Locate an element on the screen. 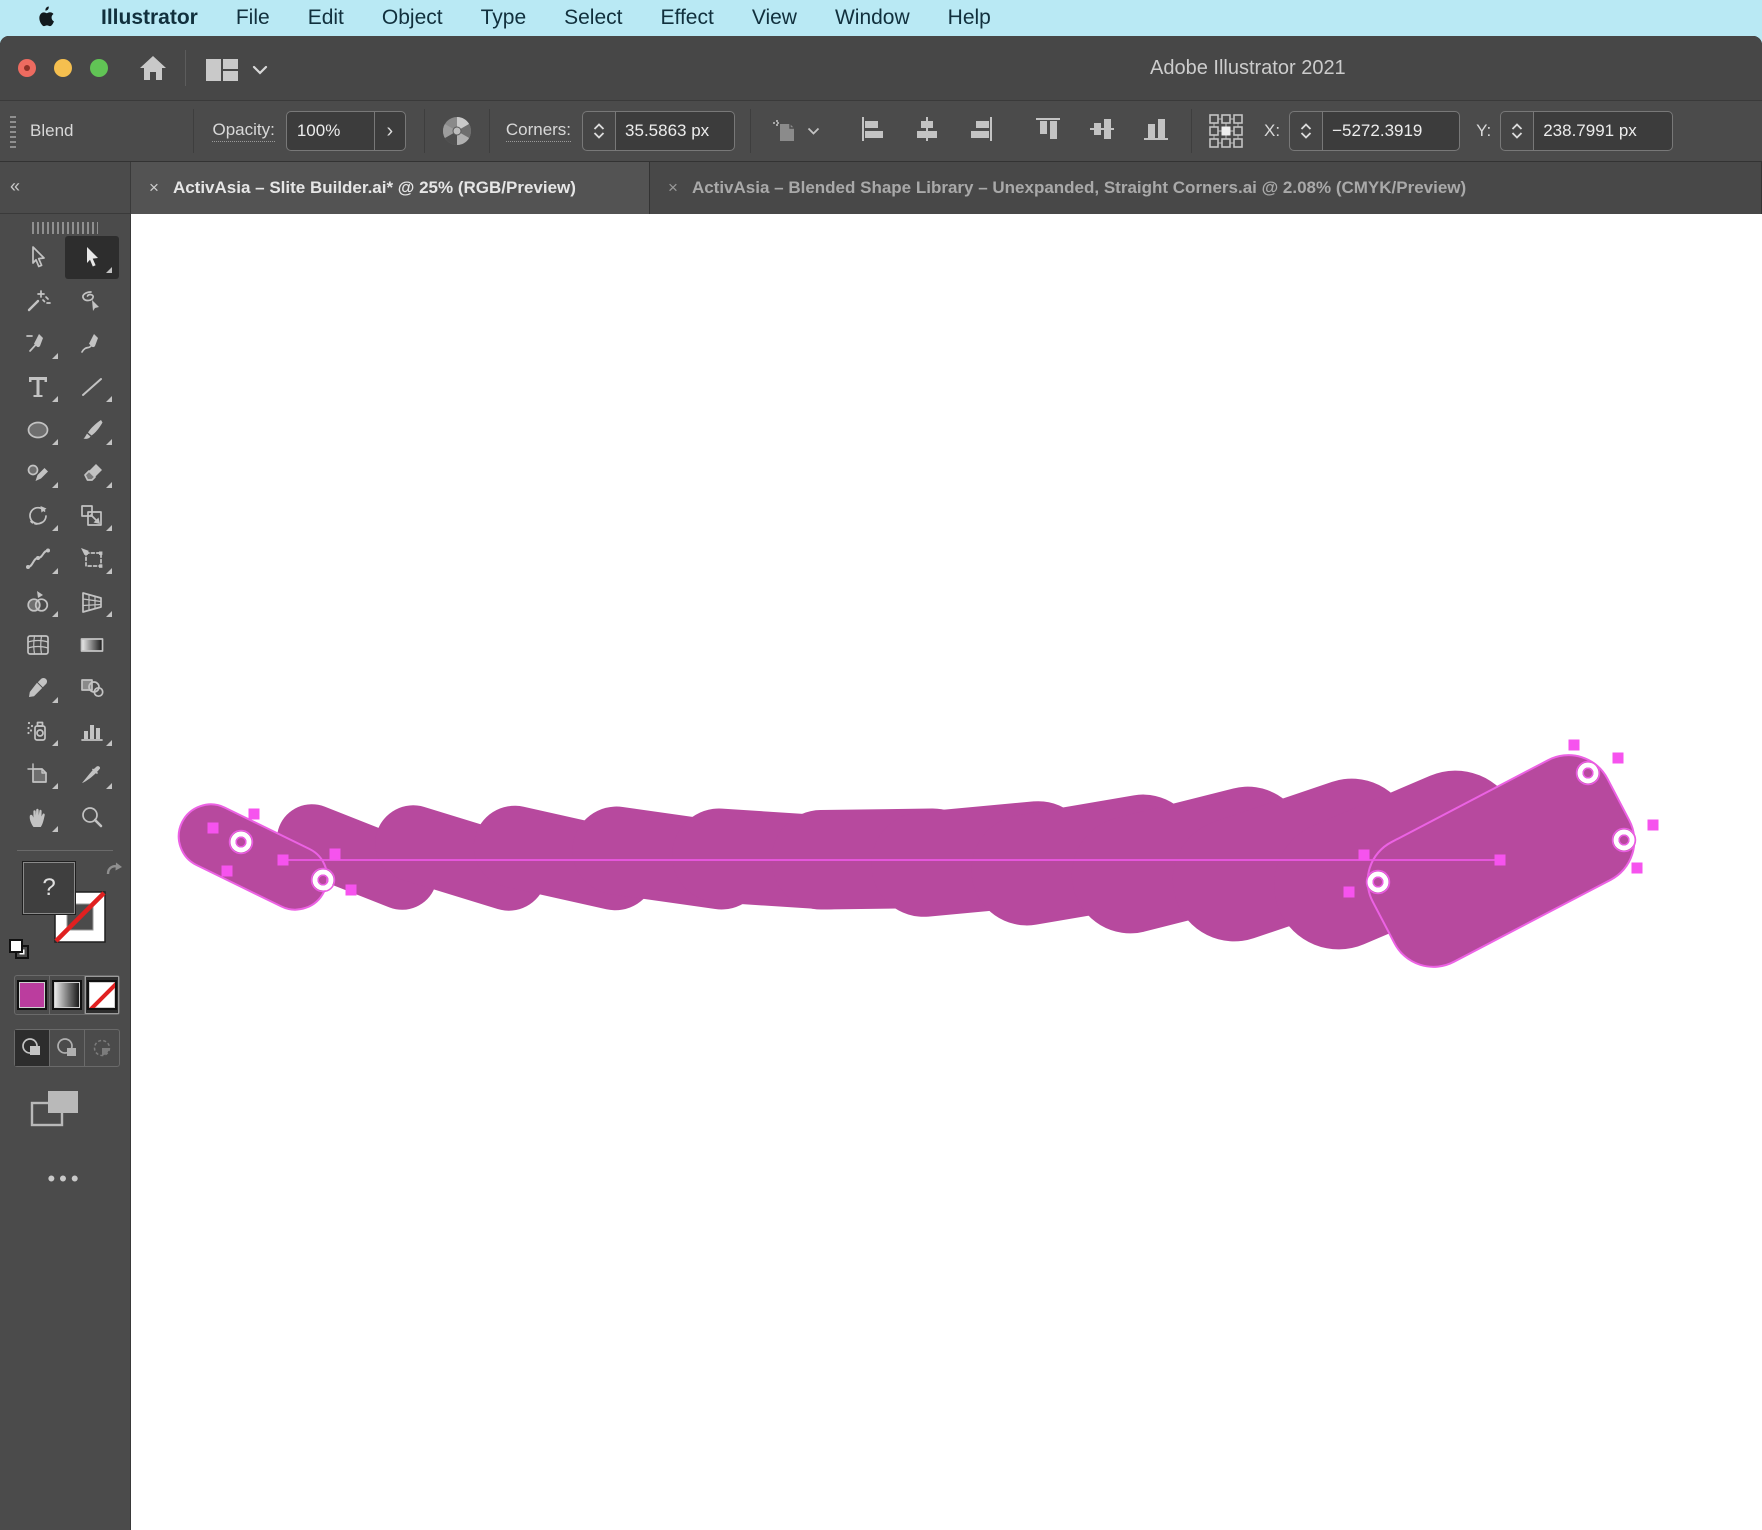 The height and width of the screenshot is (1530, 1762). tool-shape-builder is located at coordinates (38, 601).